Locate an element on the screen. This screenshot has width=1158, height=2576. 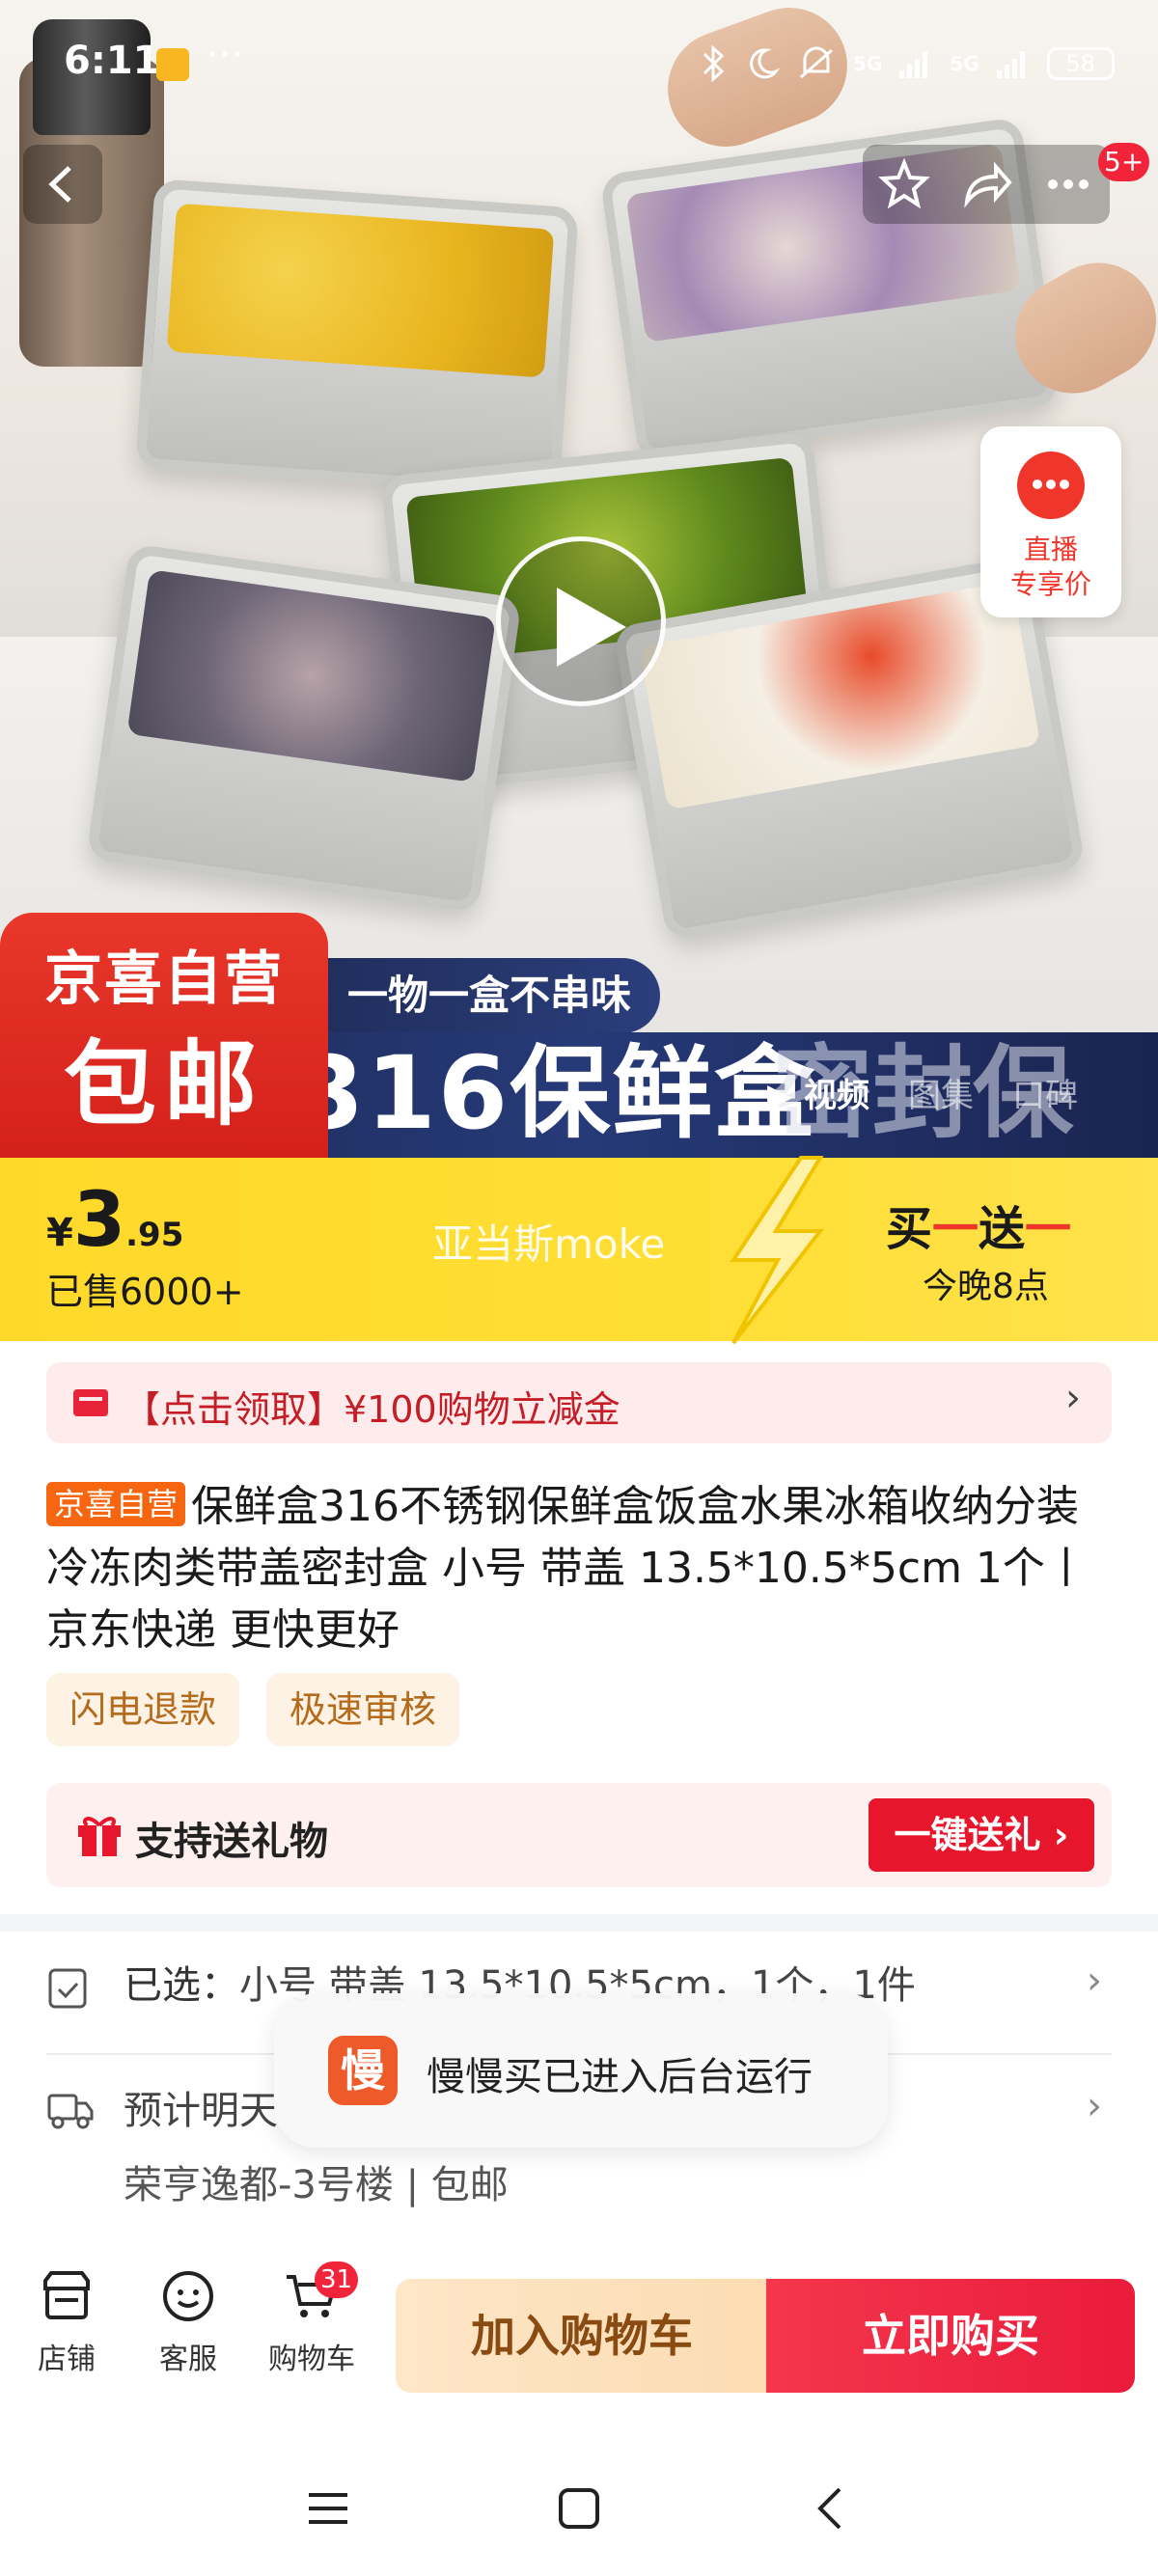
jingxi-badge-top: 京喜自营 is located at coordinates (164, 979).